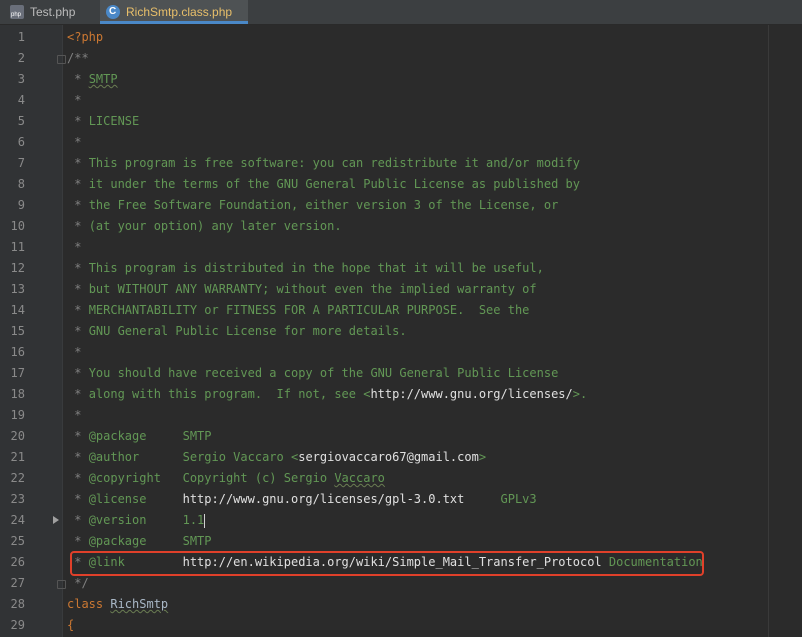 The image size is (802, 637). Describe the element at coordinates (17, 520) in the screenshot. I see `line-number: 24` at that location.